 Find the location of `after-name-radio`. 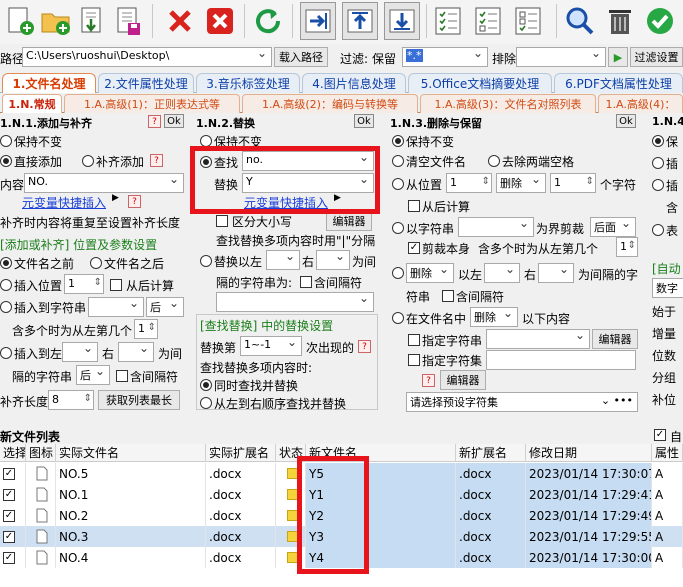

after-name-radio is located at coordinates (96, 263).